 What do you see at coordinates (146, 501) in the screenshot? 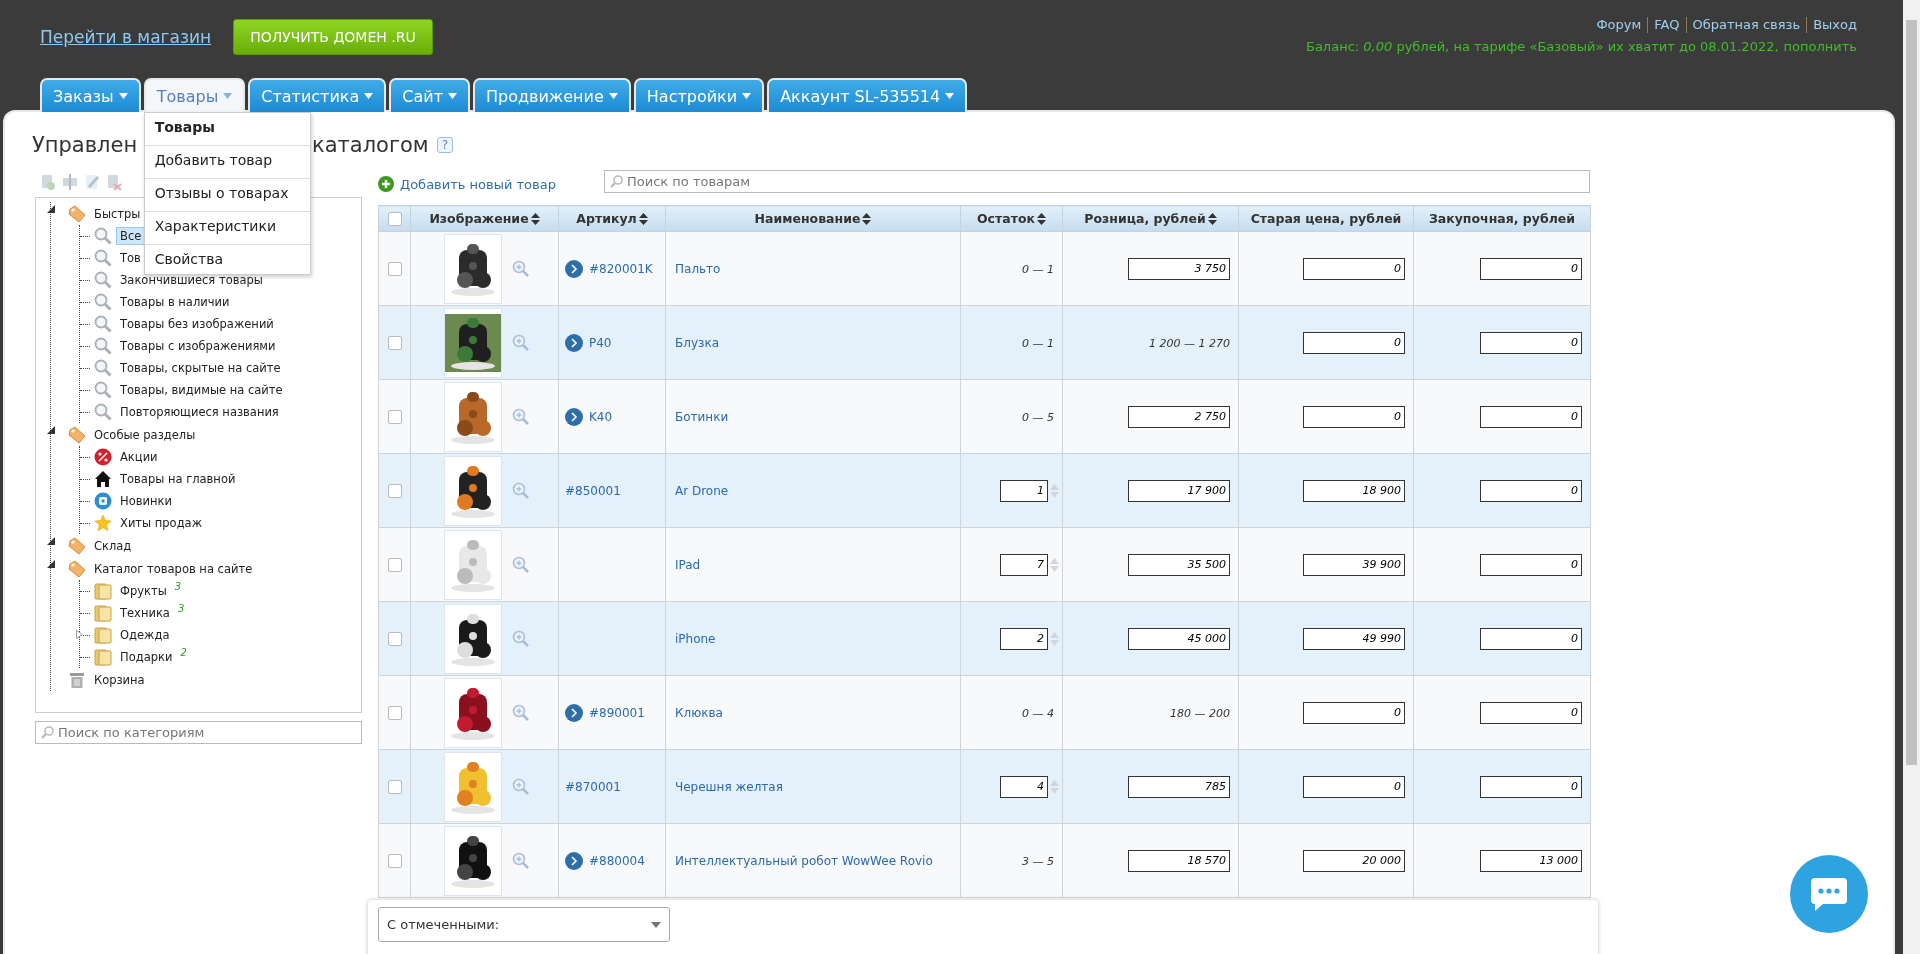
I see `tree-item: Новинки` at bounding box center [146, 501].